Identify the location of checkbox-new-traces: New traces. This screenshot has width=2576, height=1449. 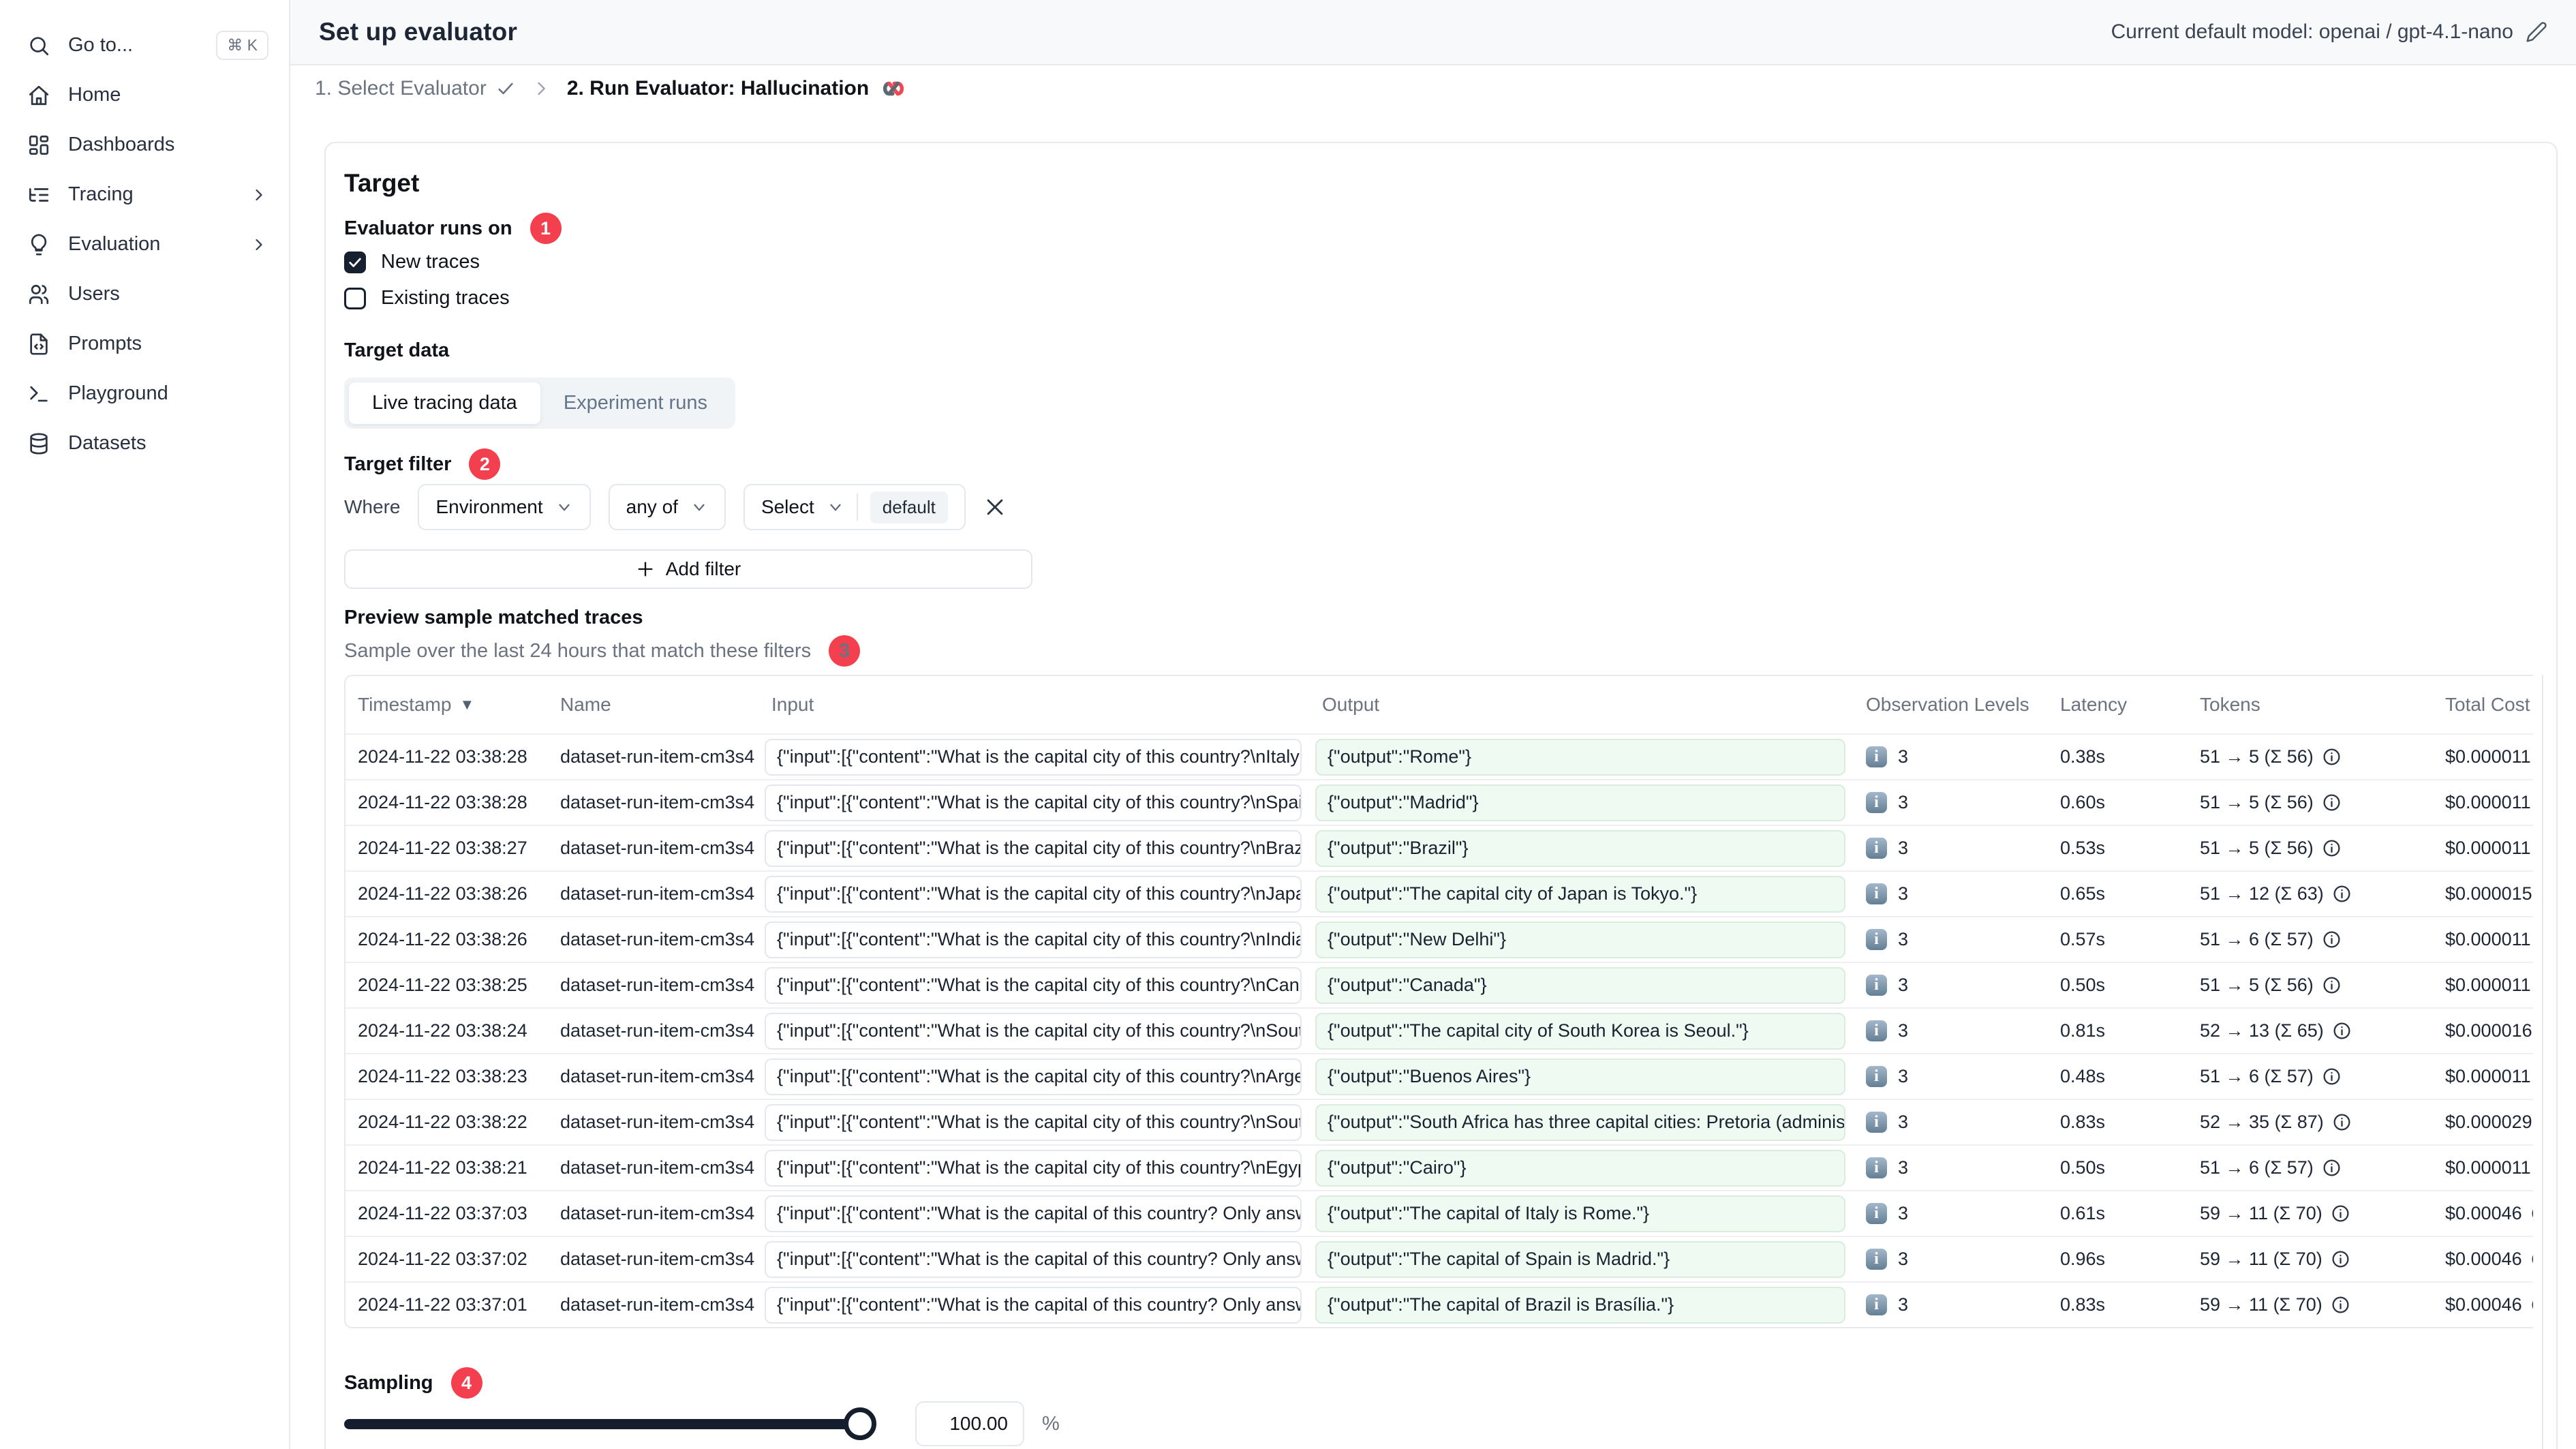
(427, 262).